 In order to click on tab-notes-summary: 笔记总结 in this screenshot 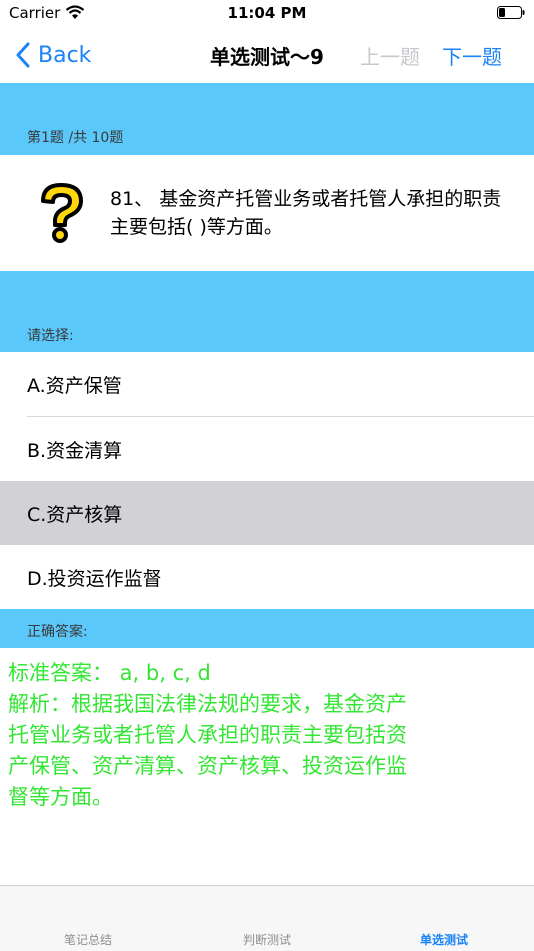, I will do `click(88, 939)`.